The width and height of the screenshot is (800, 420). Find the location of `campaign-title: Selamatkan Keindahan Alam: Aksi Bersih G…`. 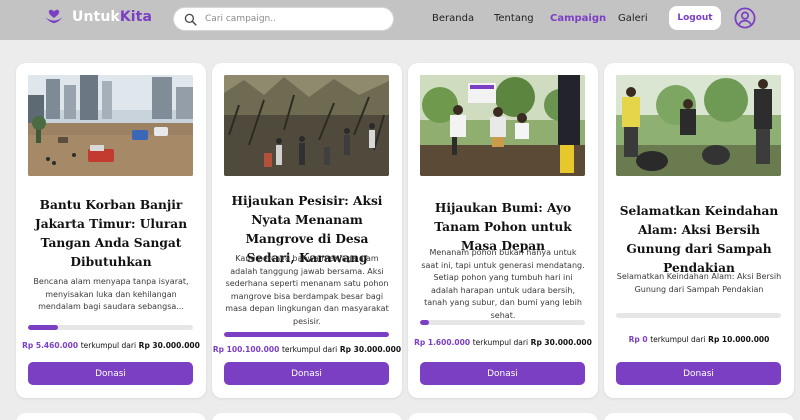

campaign-title: Selamatkan Keindahan Alam: Aksi Bersih G… is located at coordinates (699, 239).